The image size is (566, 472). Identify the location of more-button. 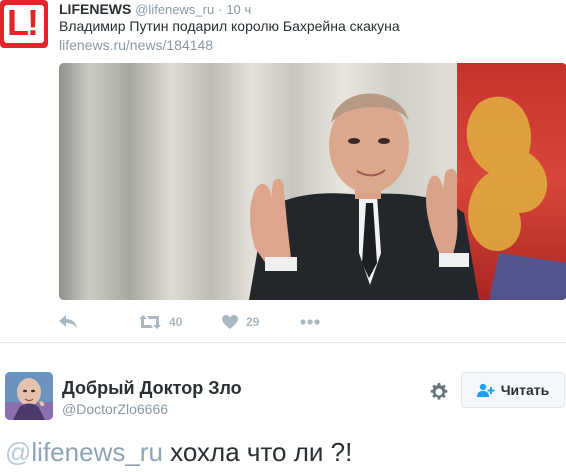
(310, 322).